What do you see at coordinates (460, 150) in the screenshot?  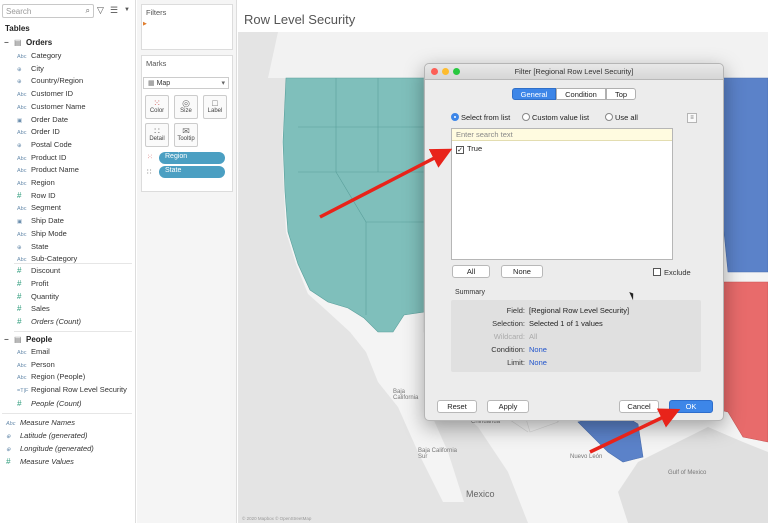 I see `checkbox-checked-icon: ✓` at bounding box center [460, 150].